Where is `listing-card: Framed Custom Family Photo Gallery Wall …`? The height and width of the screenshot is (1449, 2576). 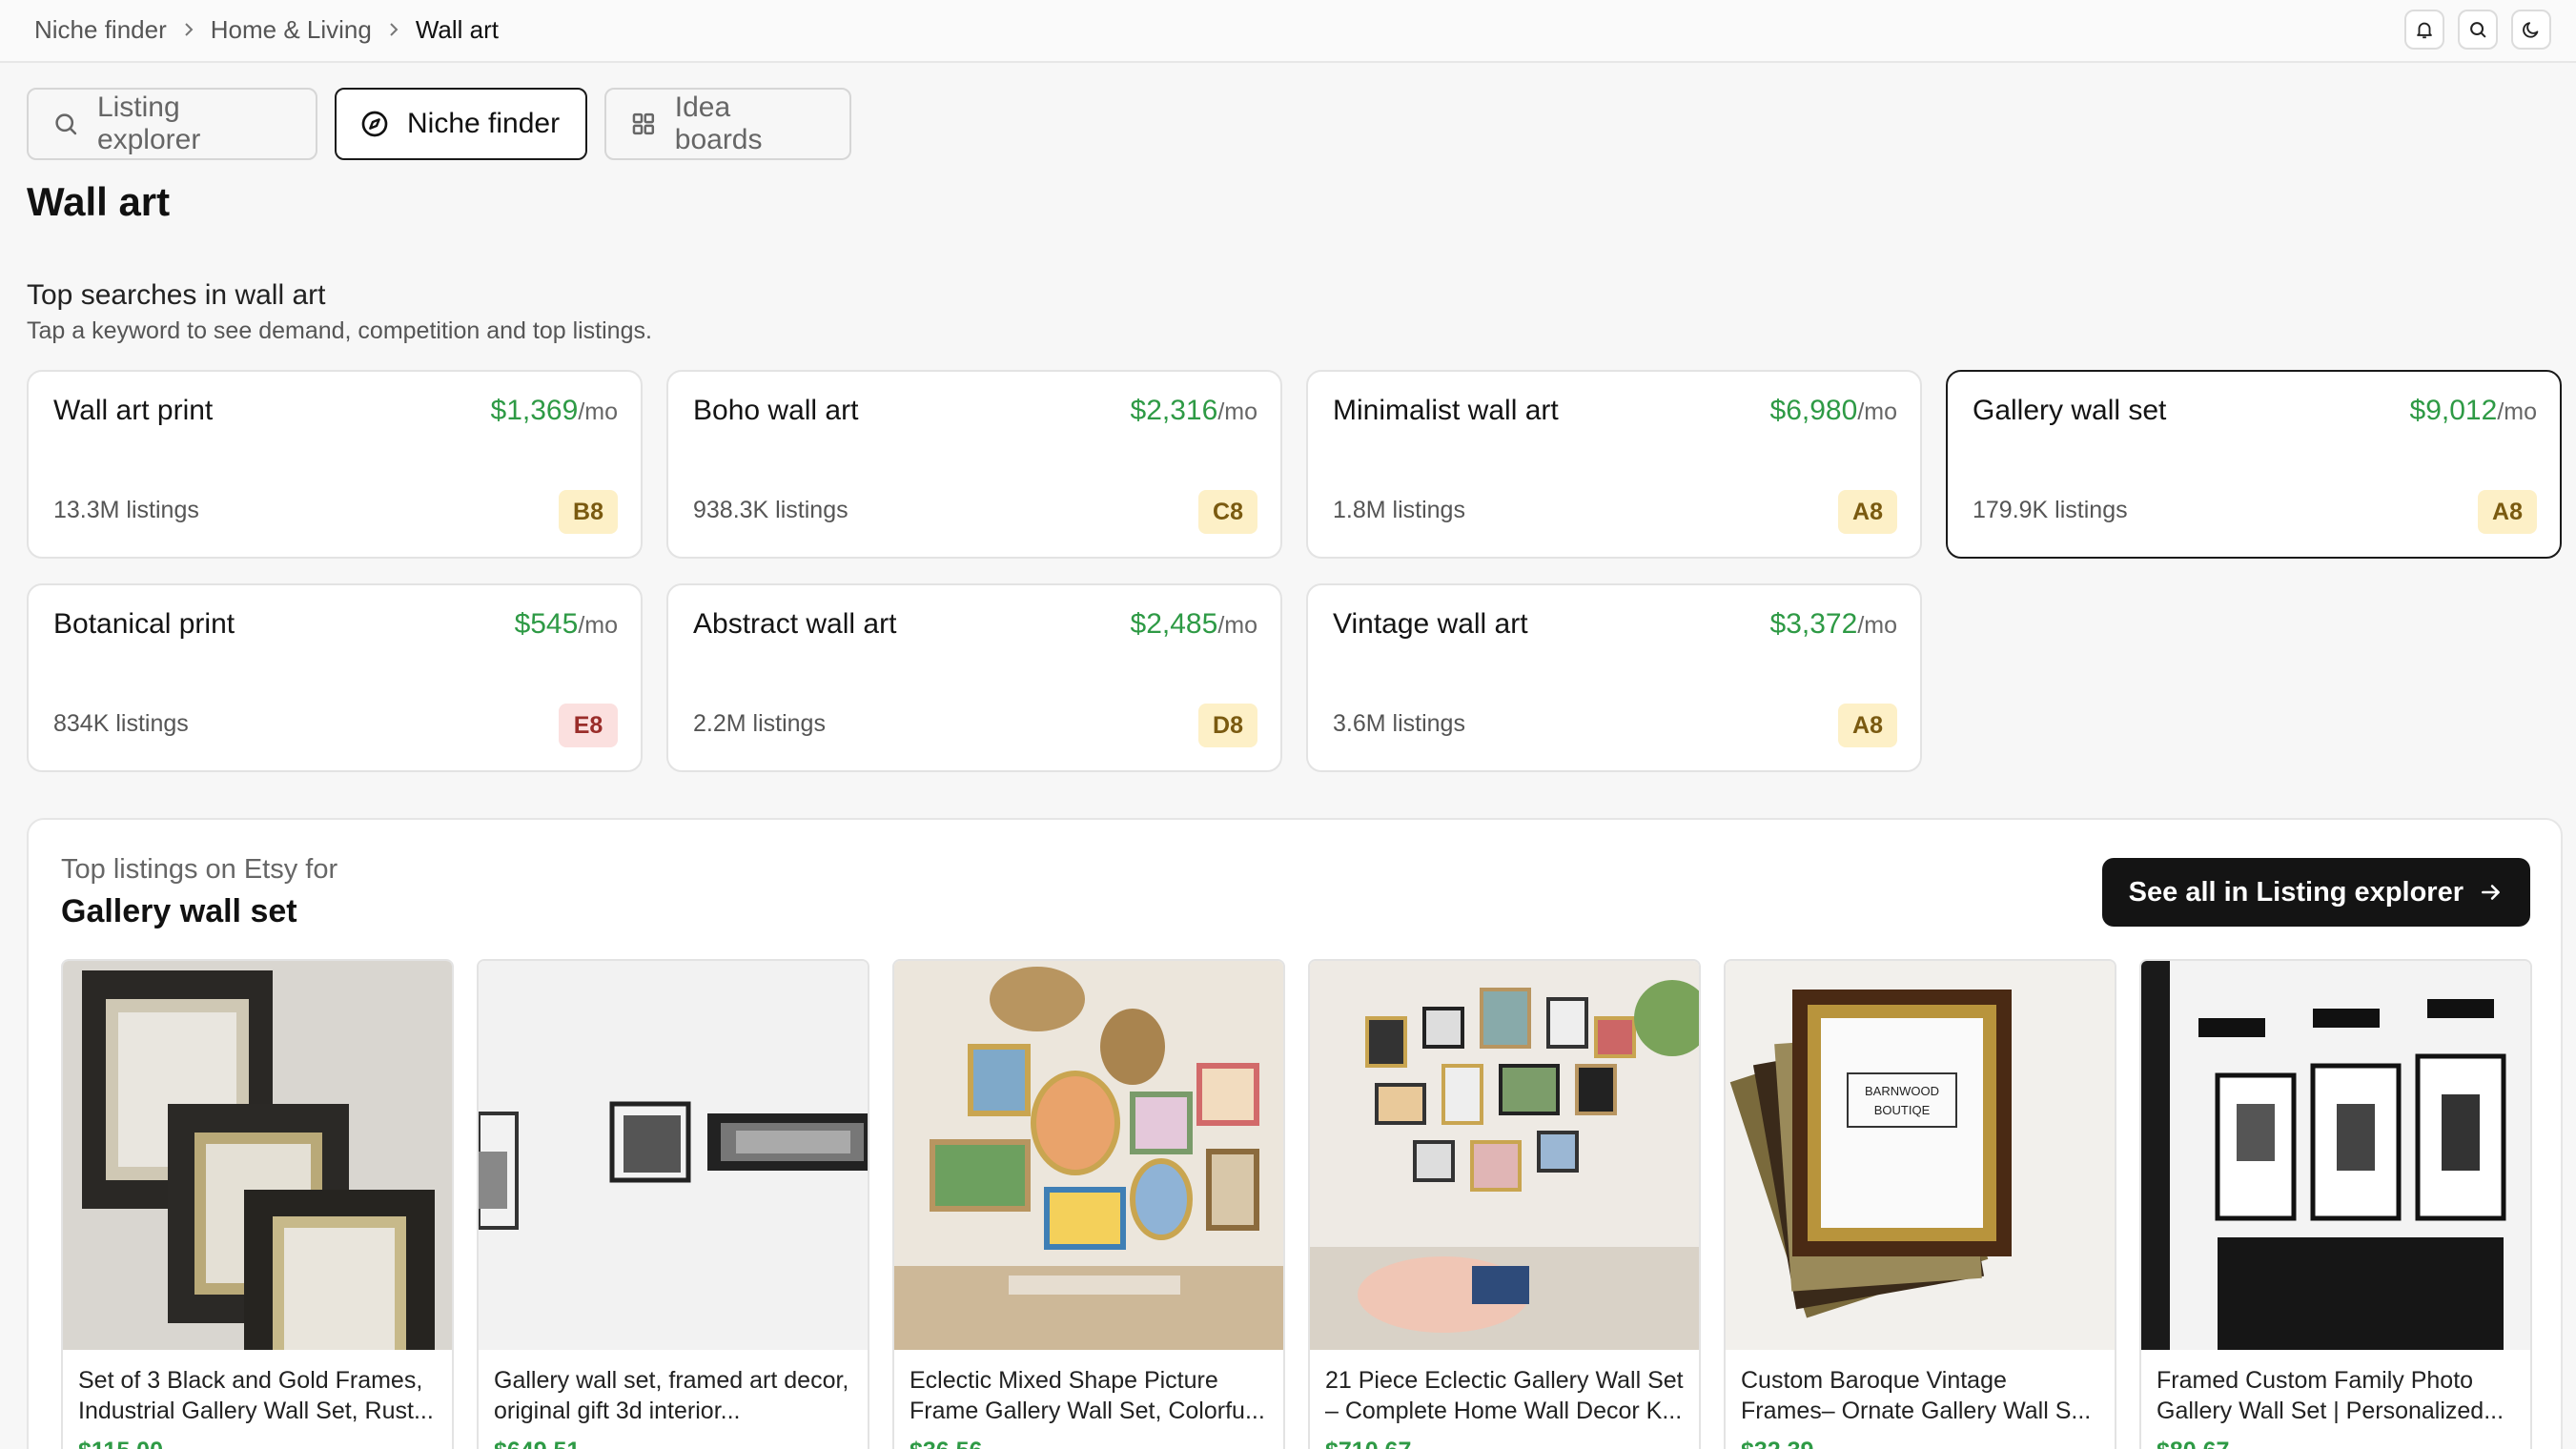
listing-card: Framed Custom Family Photo Gallery Wall … is located at coordinates (2335, 1204).